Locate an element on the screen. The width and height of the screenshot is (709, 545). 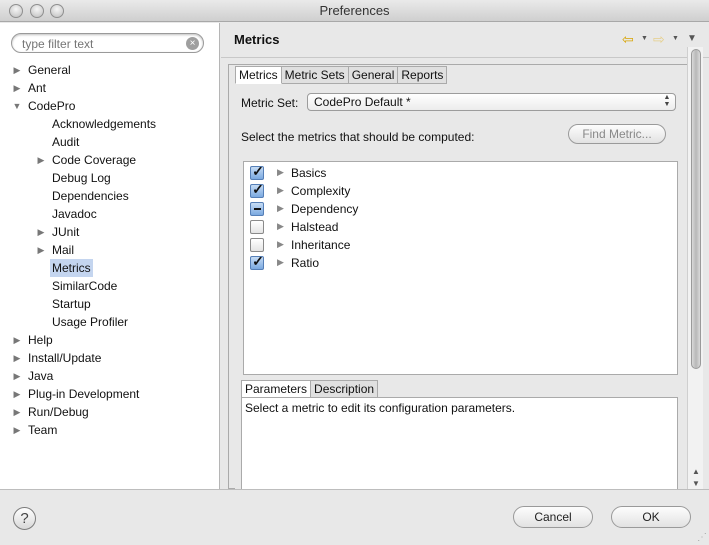
tab-description: Description is located at coordinates (345, 389).